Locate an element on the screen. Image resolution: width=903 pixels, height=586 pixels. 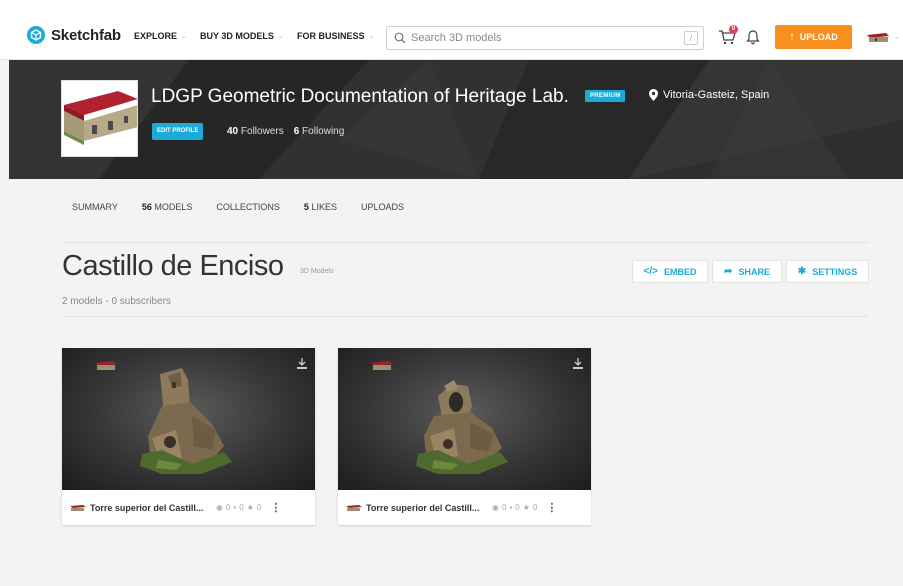
collection-meta: 2 models - 0 subscribers is located at coordinates (116, 301).